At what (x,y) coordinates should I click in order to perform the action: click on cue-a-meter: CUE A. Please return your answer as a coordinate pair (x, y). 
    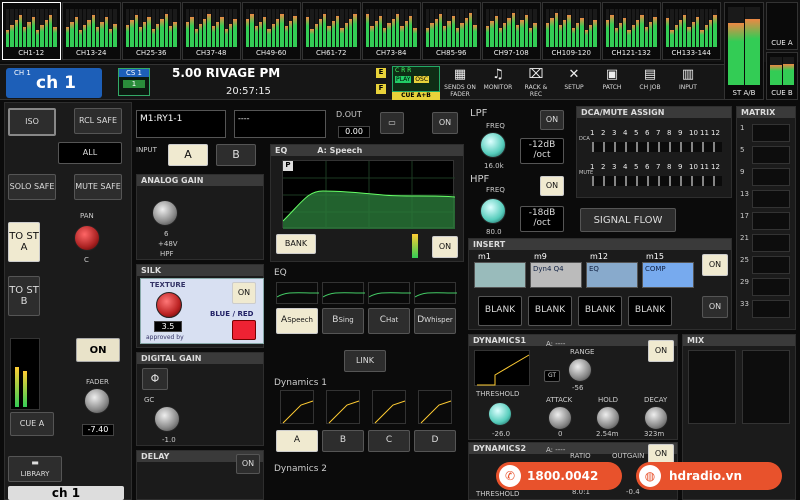
    Looking at the image, I should click on (782, 26).